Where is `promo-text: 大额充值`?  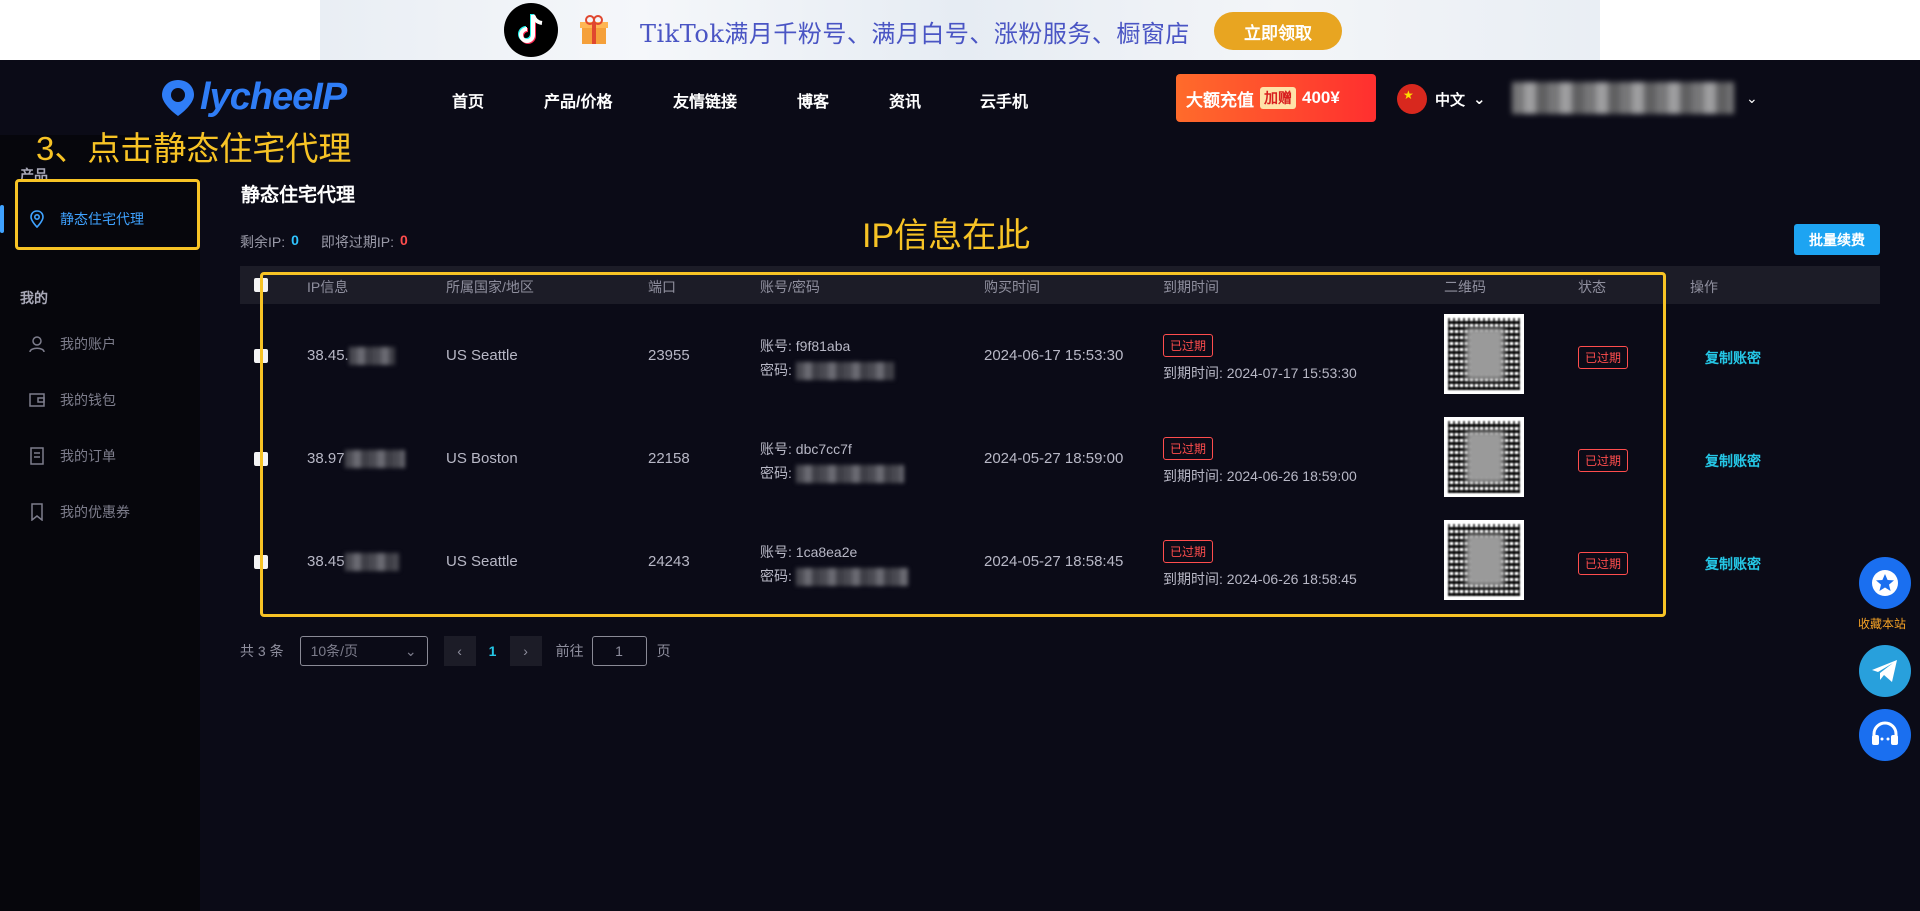
promo-text: 大额充值 is located at coordinates (1220, 100).